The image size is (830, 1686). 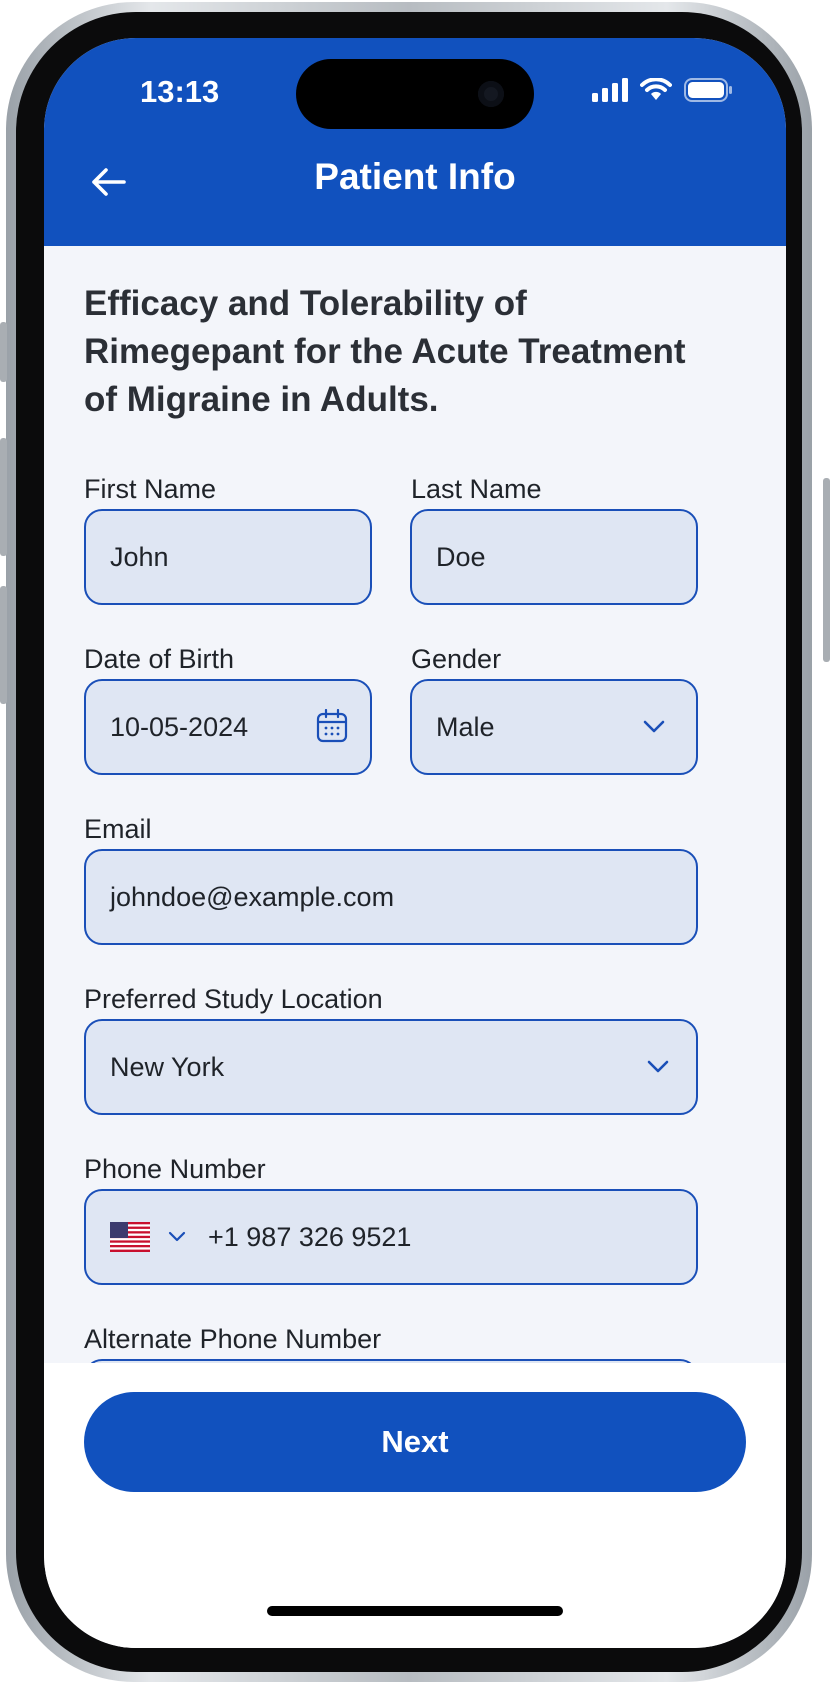 I want to click on dob-value: 10-05-2024, so click(x=179, y=726).